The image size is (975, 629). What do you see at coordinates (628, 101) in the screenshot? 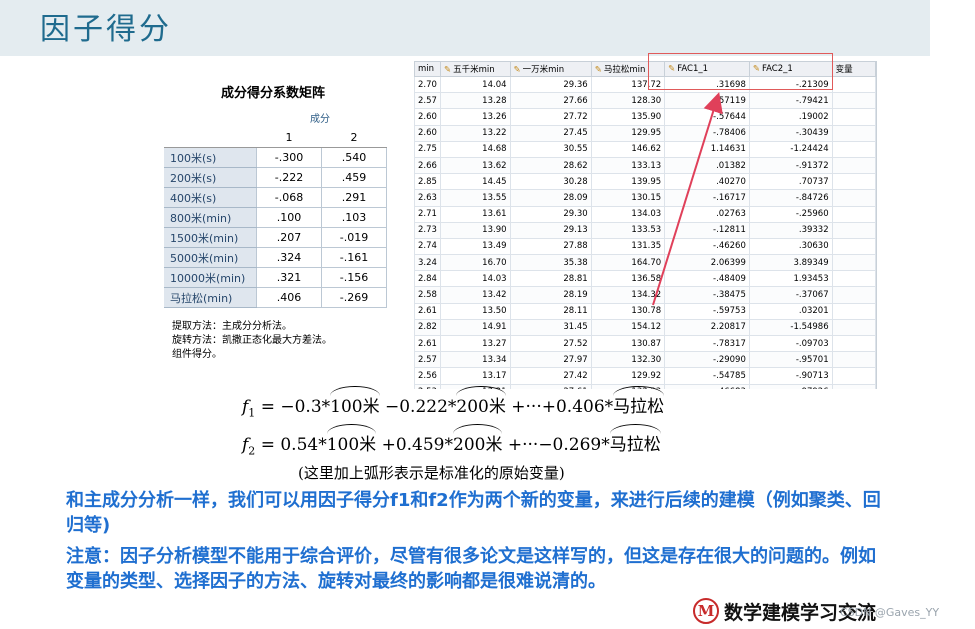
I see `grid-cell: 128.30` at bounding box center [628, 101].